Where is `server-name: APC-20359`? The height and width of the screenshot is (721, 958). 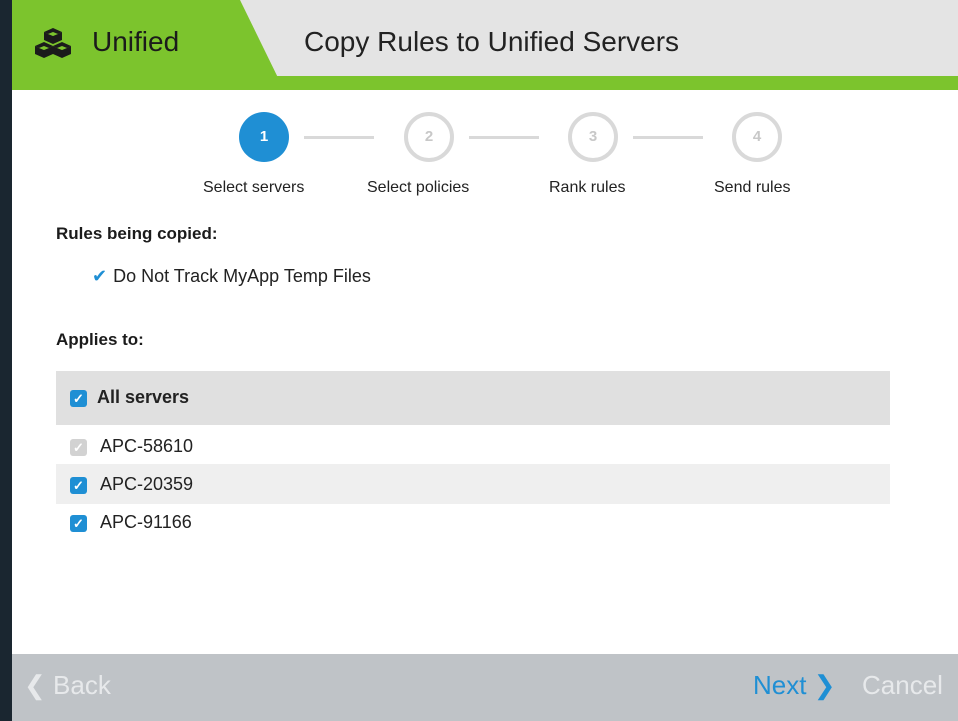 server-name: APC-20359 is located at coordinates (147, 484).